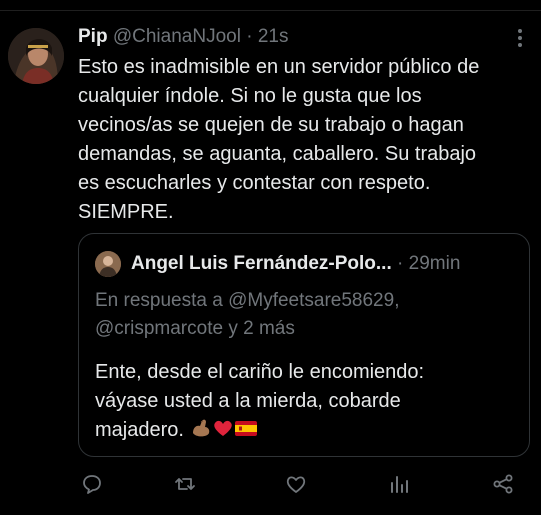 The width and height of the screenshot is (541, 515). Describe the element at coordinates (223, 432) in the screenshot. I see `red-heart-emoji` at that location.